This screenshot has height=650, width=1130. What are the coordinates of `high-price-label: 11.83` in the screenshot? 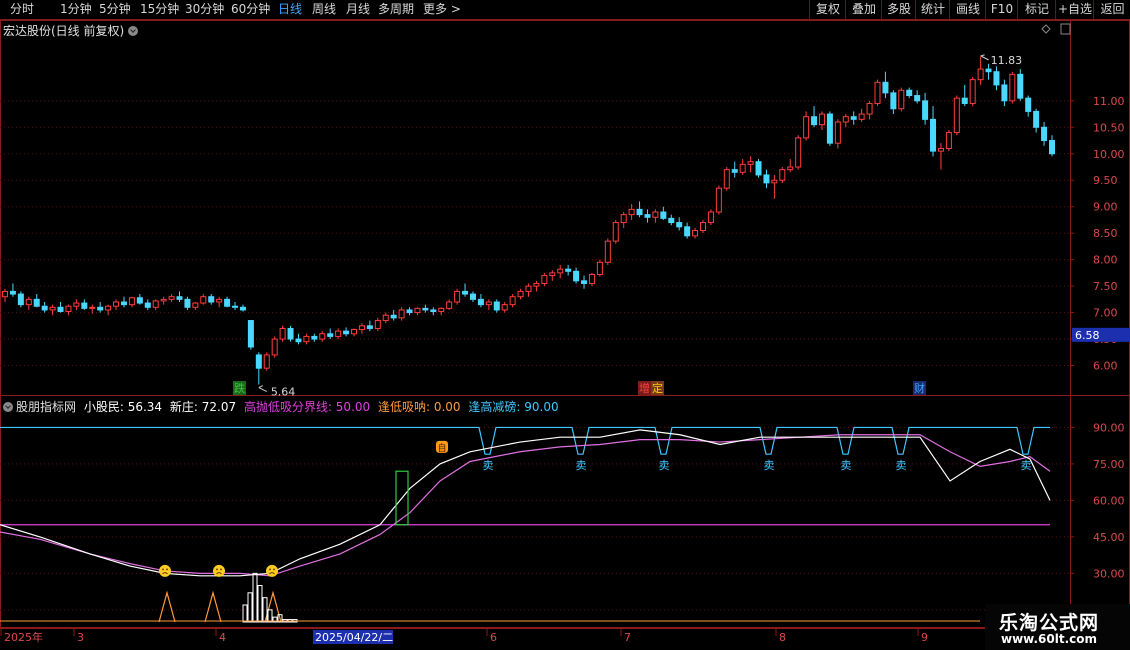 It's located at (1007, 60).